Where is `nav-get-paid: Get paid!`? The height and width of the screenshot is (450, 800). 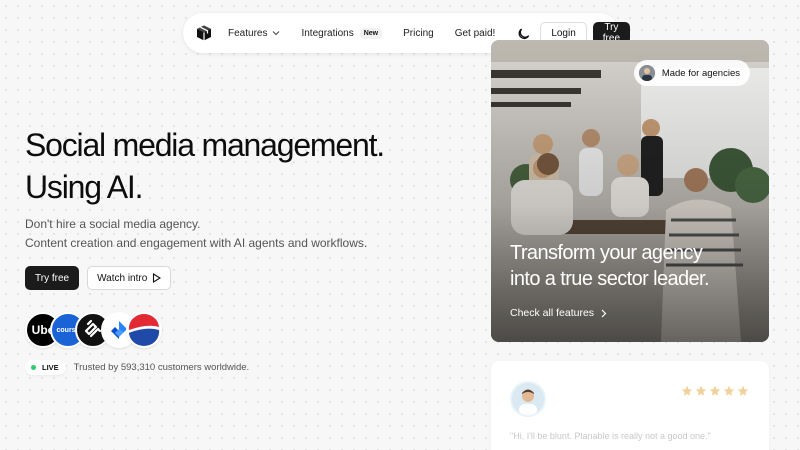
nav-get-paid: Get paid! is located at coordinates (475, 33).